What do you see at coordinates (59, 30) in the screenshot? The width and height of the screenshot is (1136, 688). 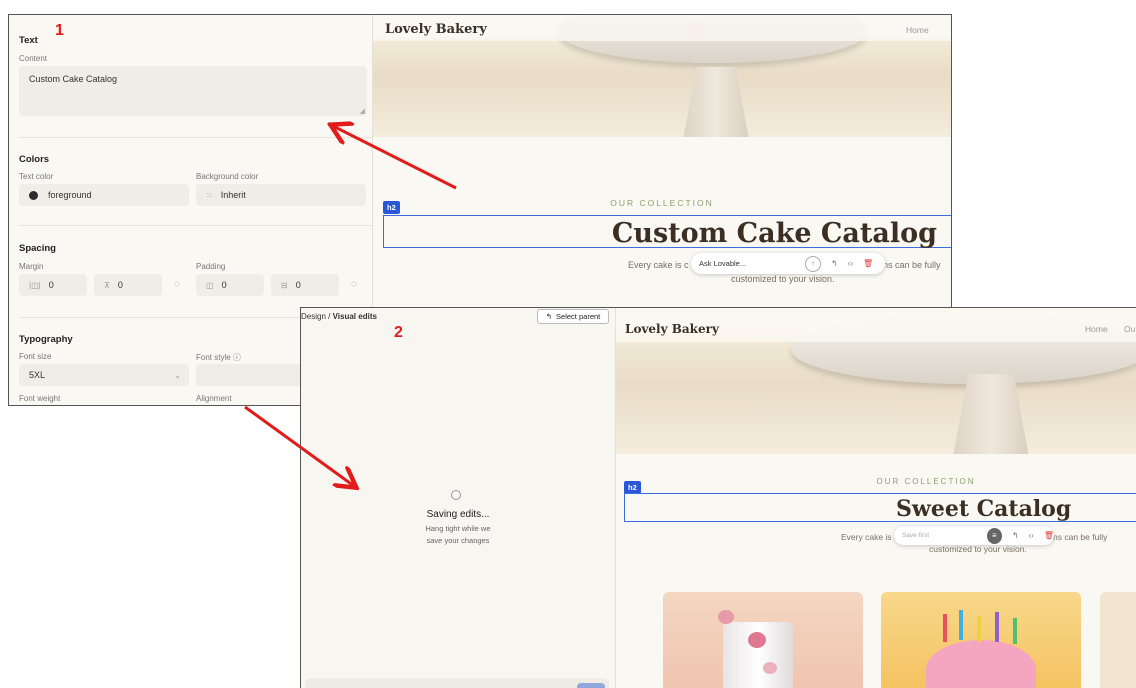 I see `step-number-1: 1` at bounding box center [59, 30].